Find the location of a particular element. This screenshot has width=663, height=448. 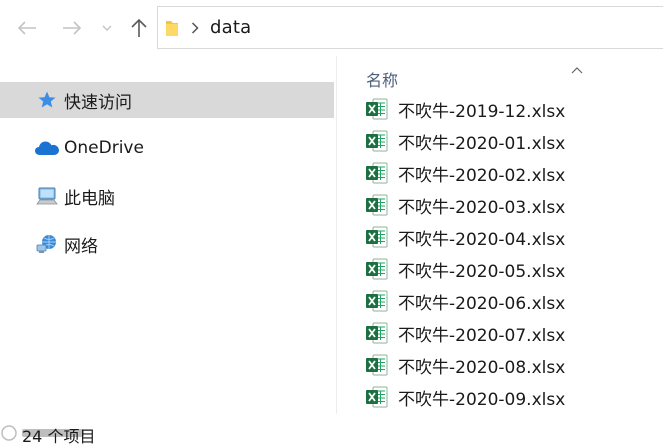

file-name: 不吹牛-2019-12.xlsx is located at coordinates (482, 112).